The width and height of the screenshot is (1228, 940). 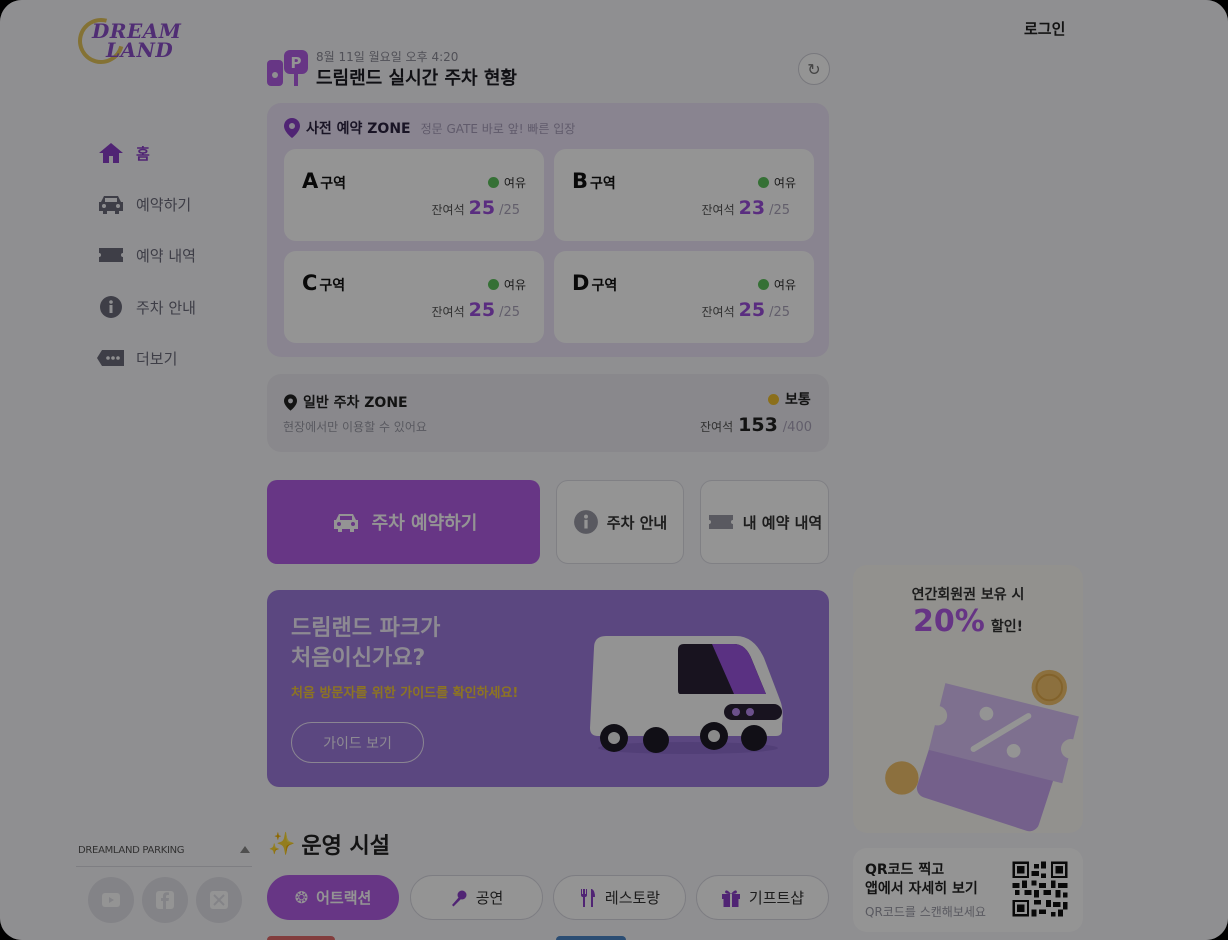 I want to click on more-icon, so click(x=111, y=358).